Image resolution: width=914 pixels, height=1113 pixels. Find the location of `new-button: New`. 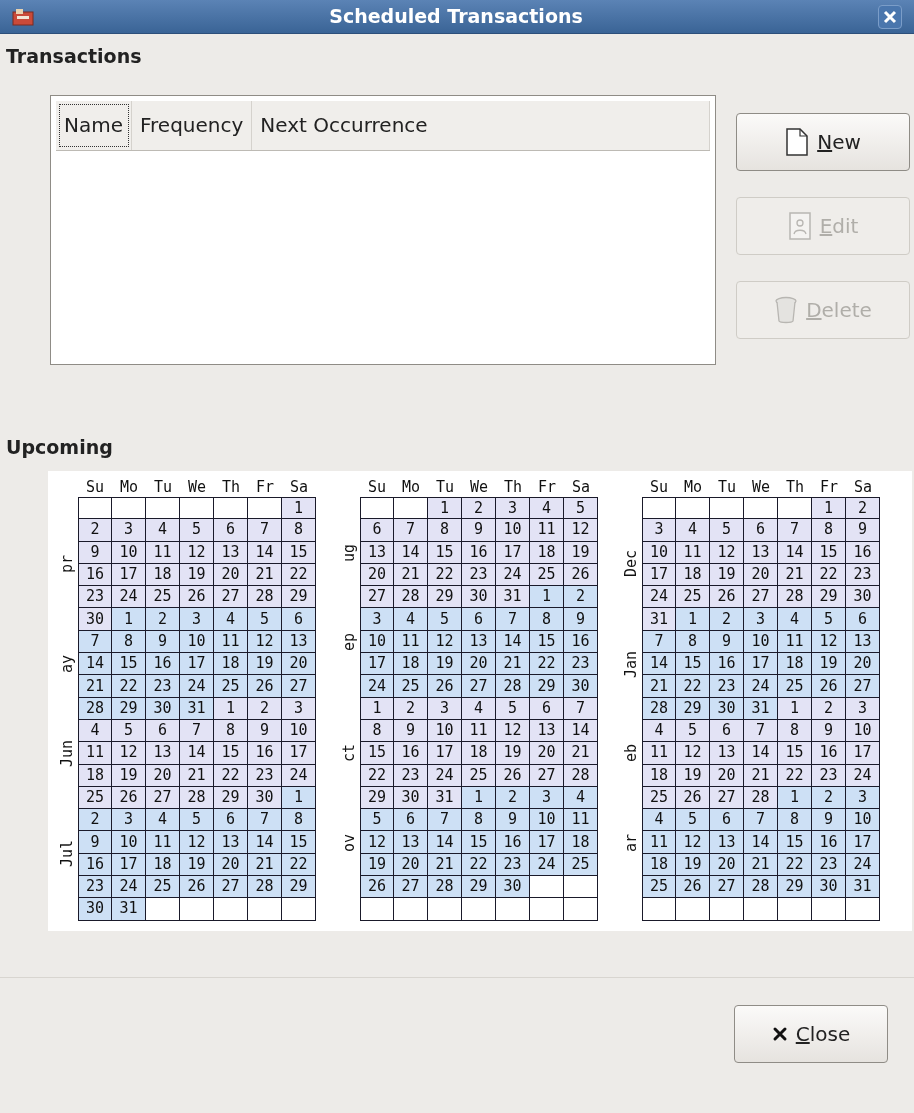

new-button: New is located at coordinates (823, 141).